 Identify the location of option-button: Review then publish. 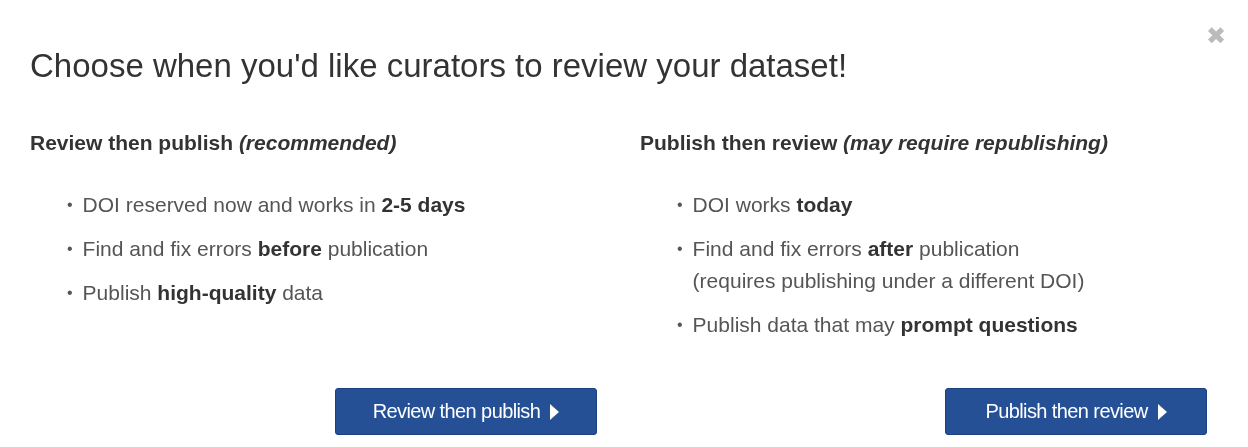
(466, 411).